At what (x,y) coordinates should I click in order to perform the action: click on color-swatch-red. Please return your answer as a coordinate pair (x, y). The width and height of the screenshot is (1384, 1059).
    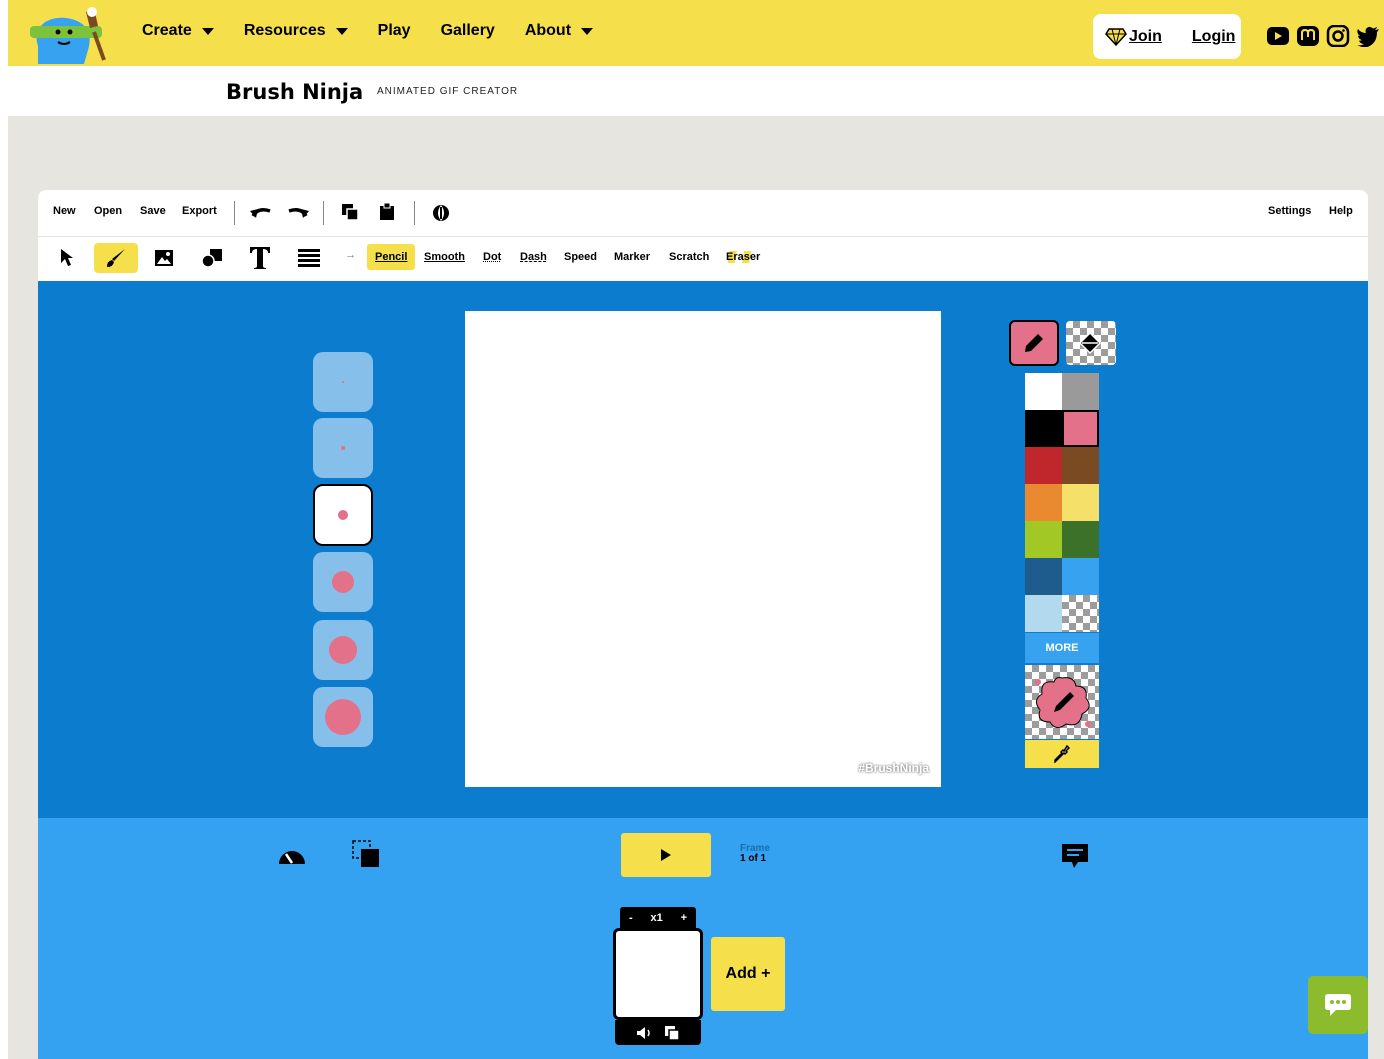
    Looking at the image, I should click on (1043, 465).